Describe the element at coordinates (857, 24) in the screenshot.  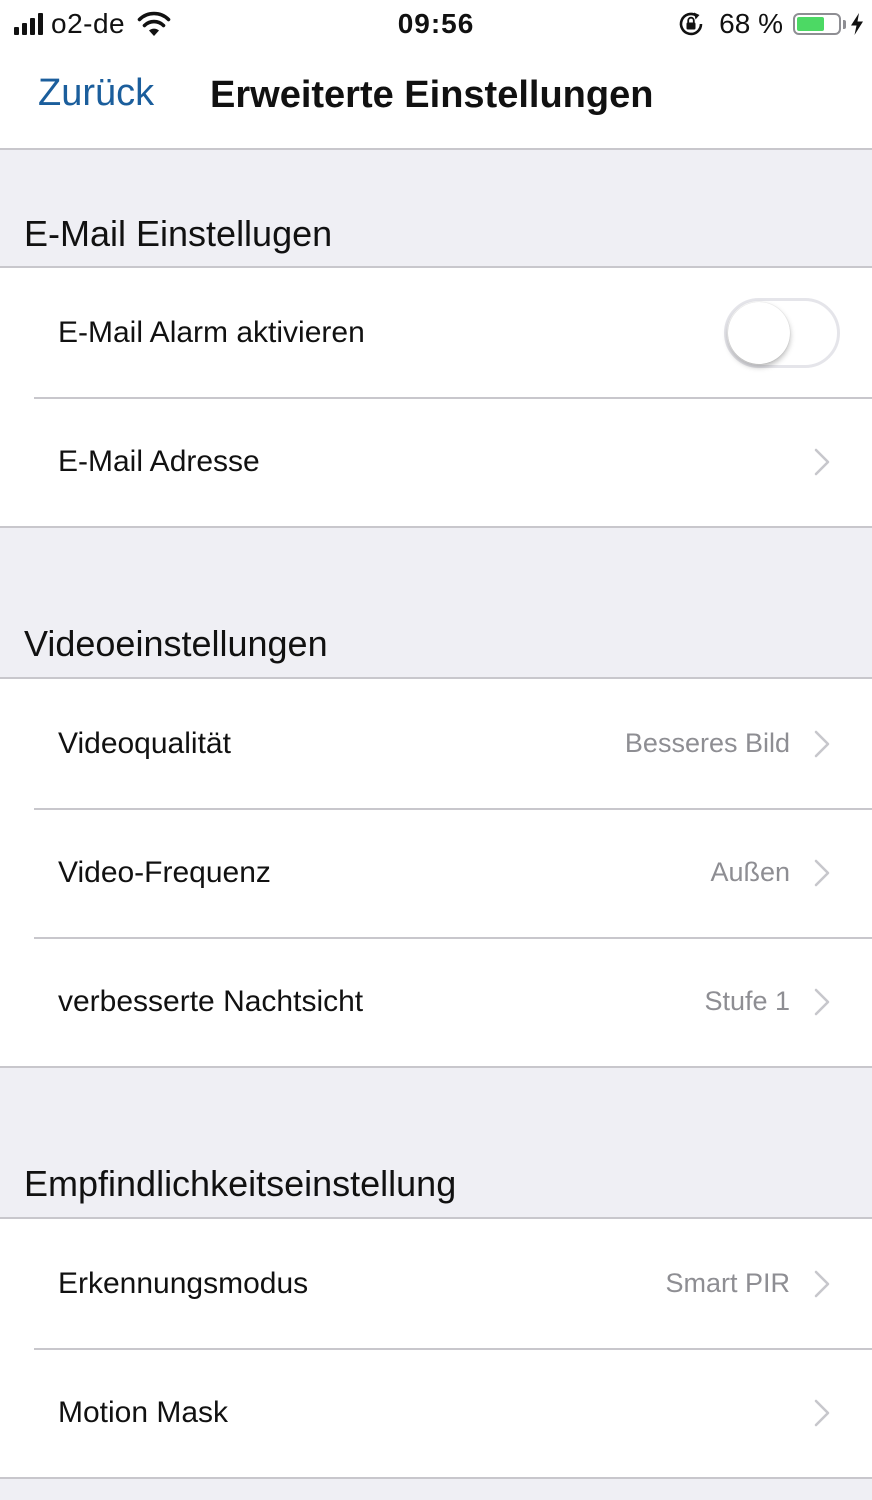
I see `charging-bolt-icon` at that location.